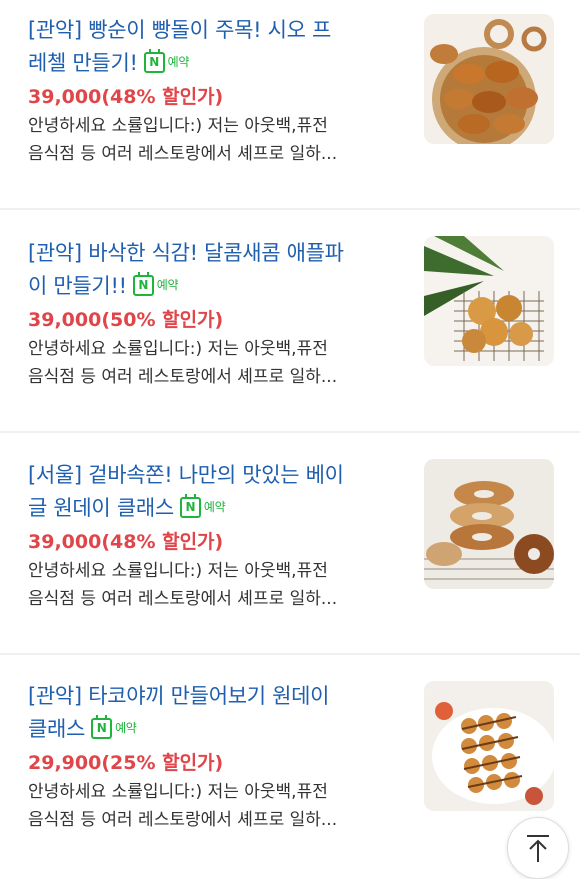 The height and width of the screenshot is (879, 580). I want to click on item-price: 39,000(50% 할인가), so click(126, 319).